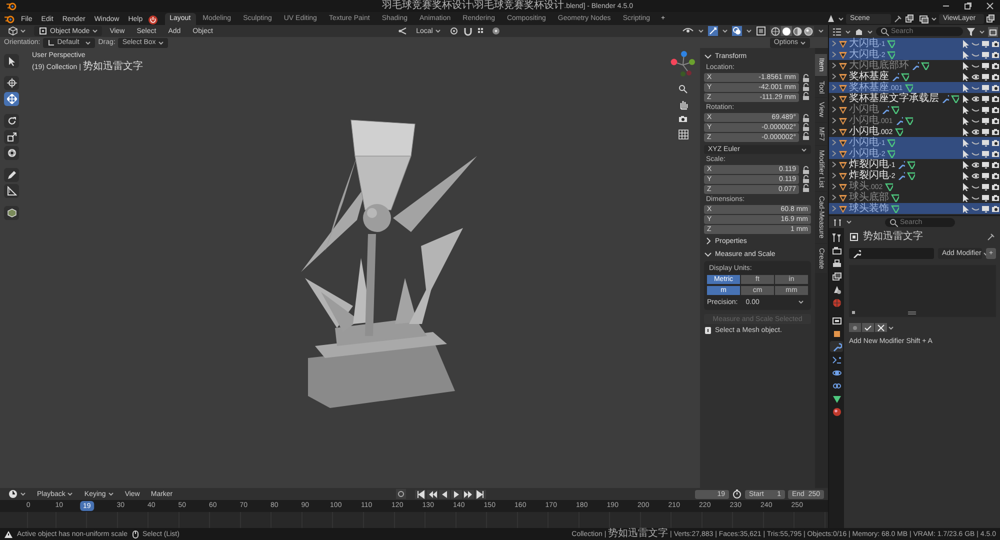  I want to click on zoom-icon, so click(683, 89).